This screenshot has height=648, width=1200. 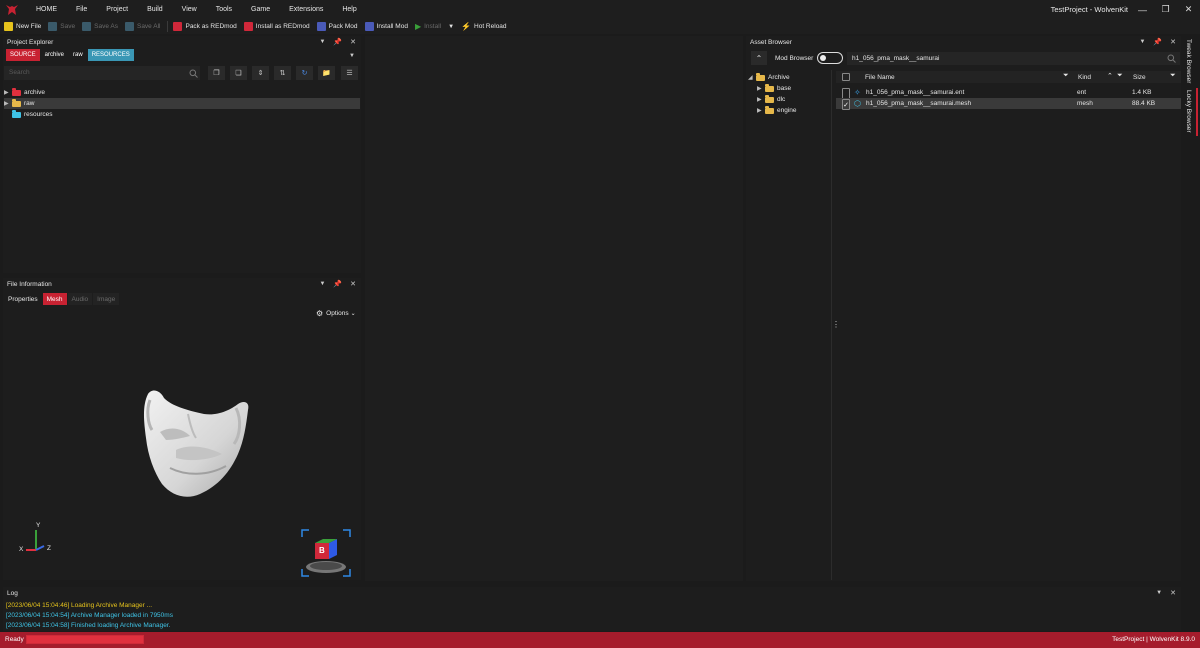 What do you see at coordinates (1165, 9) in the screenshot?
I see `restore-icon: ❐` at bounding box center [1165, 9].